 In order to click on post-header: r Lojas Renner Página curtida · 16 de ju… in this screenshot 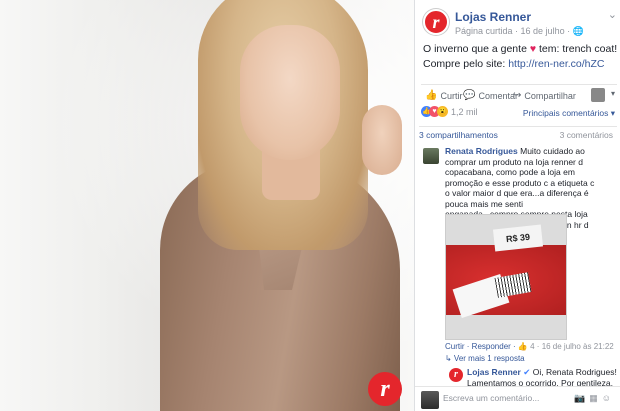, I will do `click(521, 21)`.